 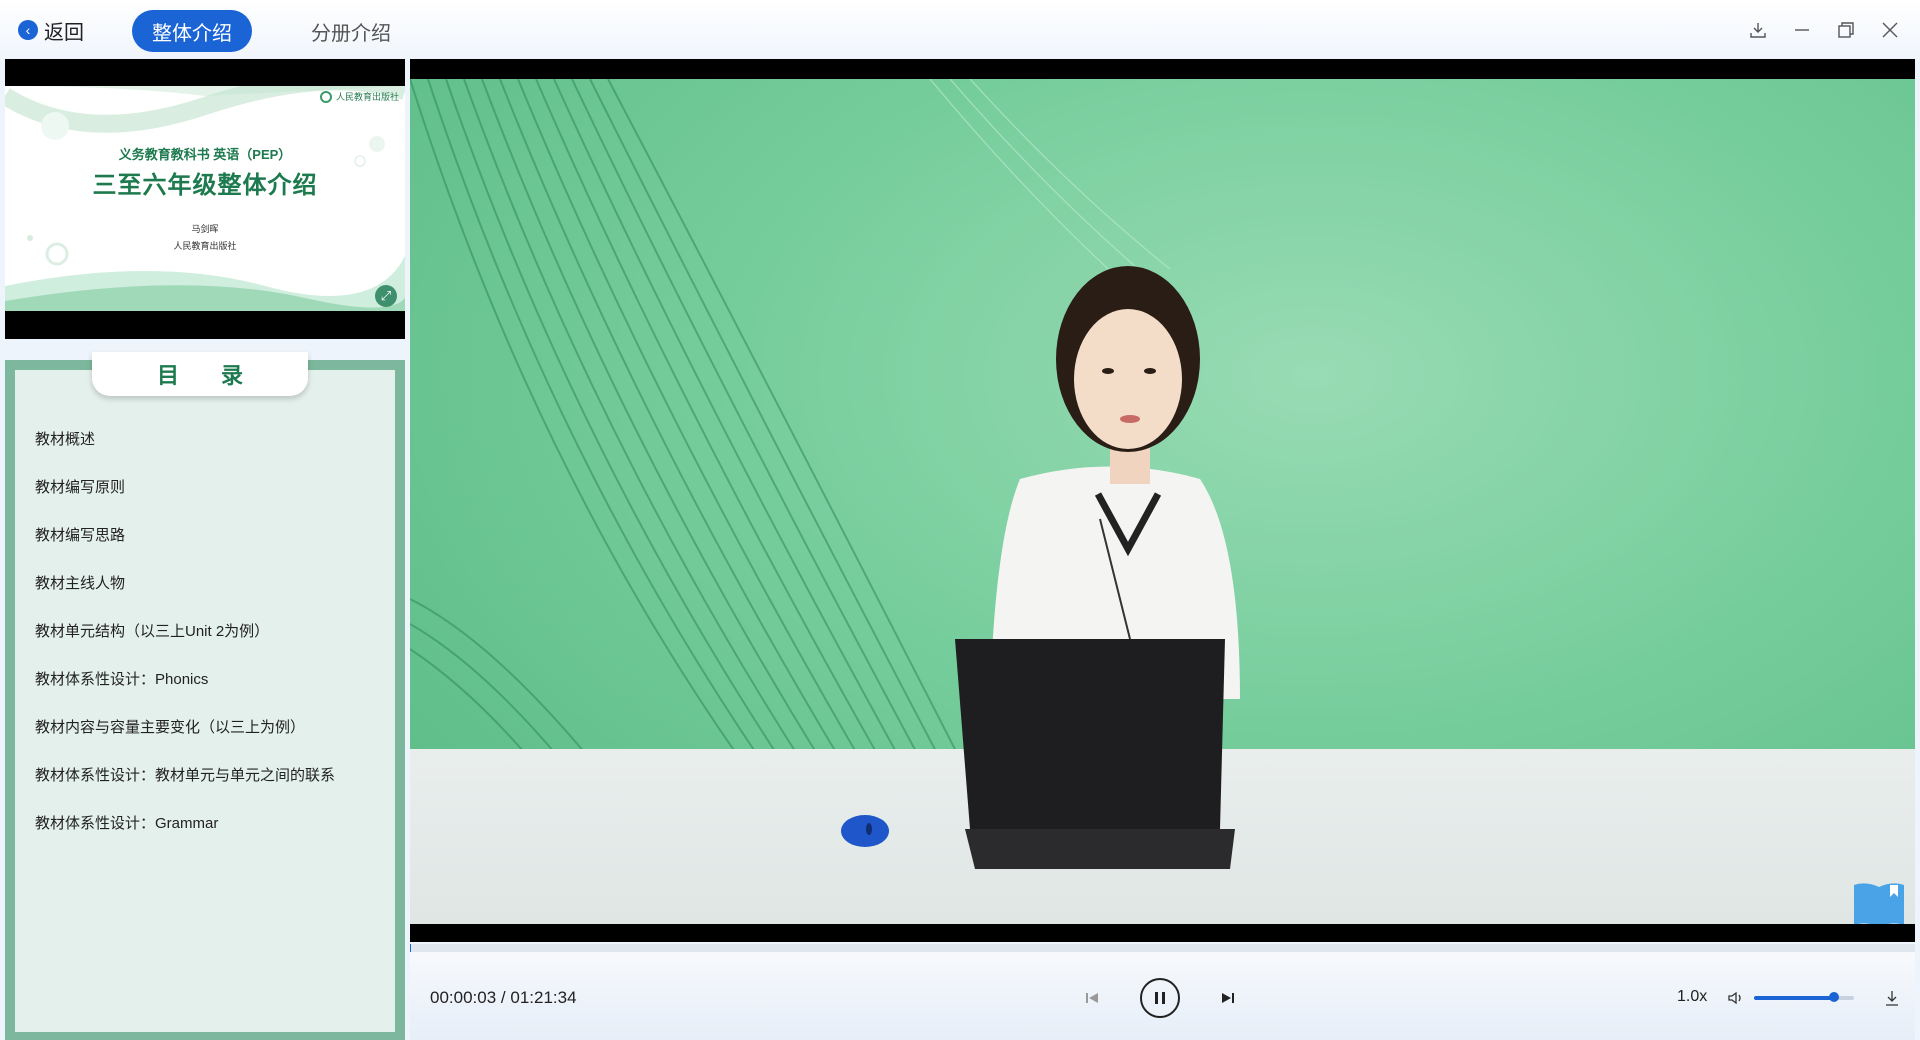 I want to click on presenter-scene, so click(x=1040, y=567).